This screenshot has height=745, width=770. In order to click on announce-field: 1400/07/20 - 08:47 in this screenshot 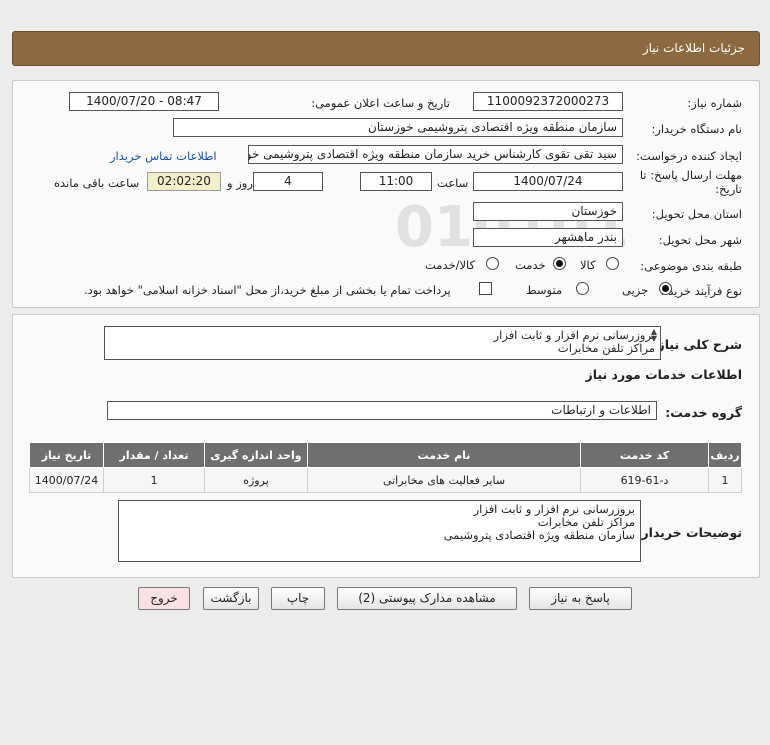, I will do `click(144, 101)`.